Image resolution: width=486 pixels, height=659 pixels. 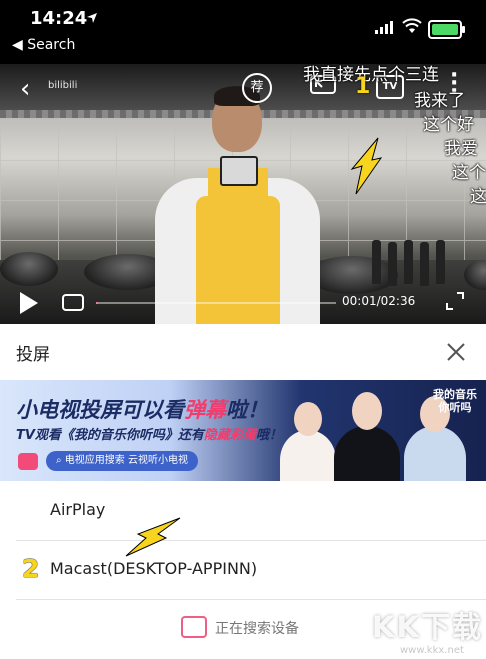 I want to click on danmaku-comment: 我直接先点个三连, so click(x=371, y=75).